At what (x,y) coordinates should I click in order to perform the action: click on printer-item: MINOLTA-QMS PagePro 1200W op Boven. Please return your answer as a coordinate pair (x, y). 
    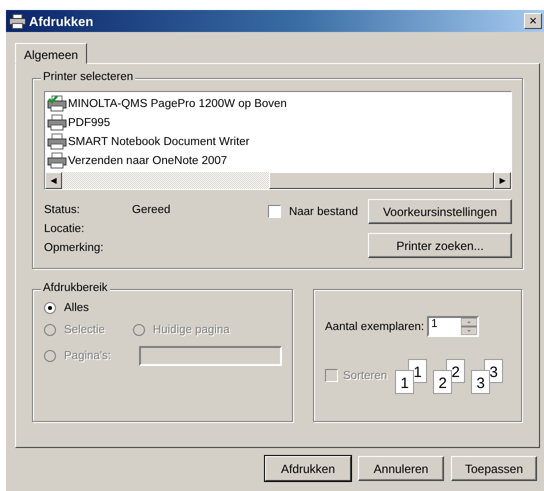
    Looking at the image, I should click on (278, 103).